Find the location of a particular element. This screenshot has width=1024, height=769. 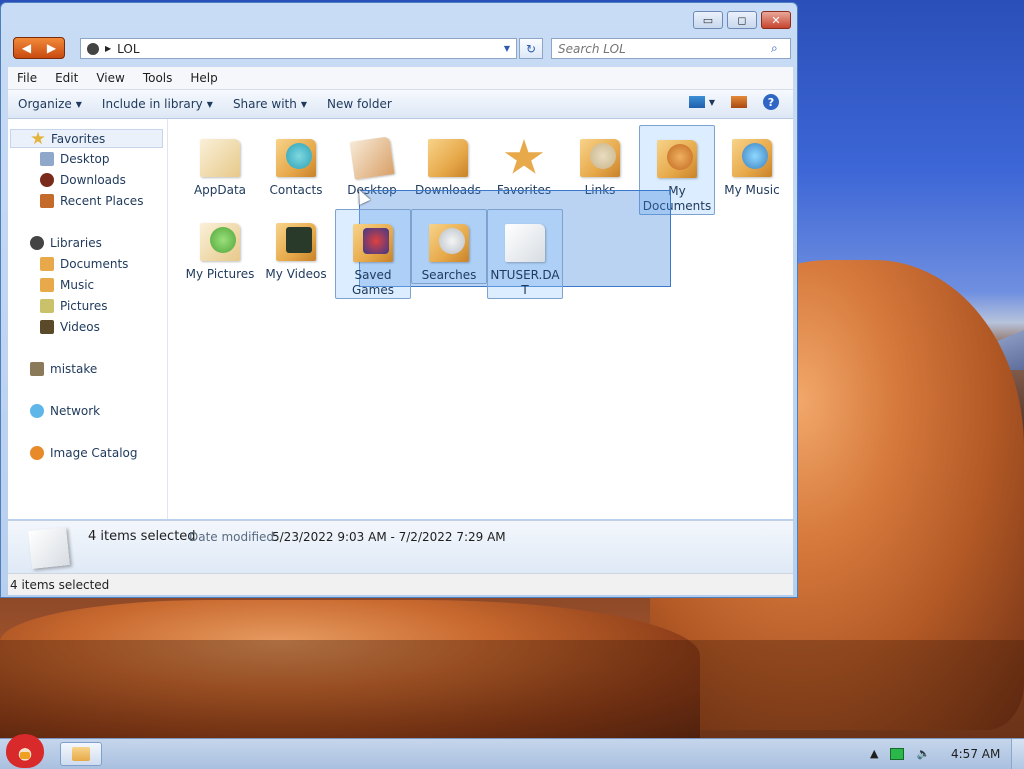

video-icon is located at coordinates (299, 240).